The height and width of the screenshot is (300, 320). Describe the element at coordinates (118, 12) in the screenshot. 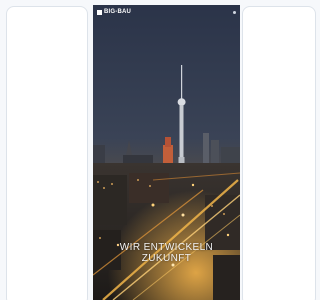

I see `logo-text: BIG-BAU` at that location.